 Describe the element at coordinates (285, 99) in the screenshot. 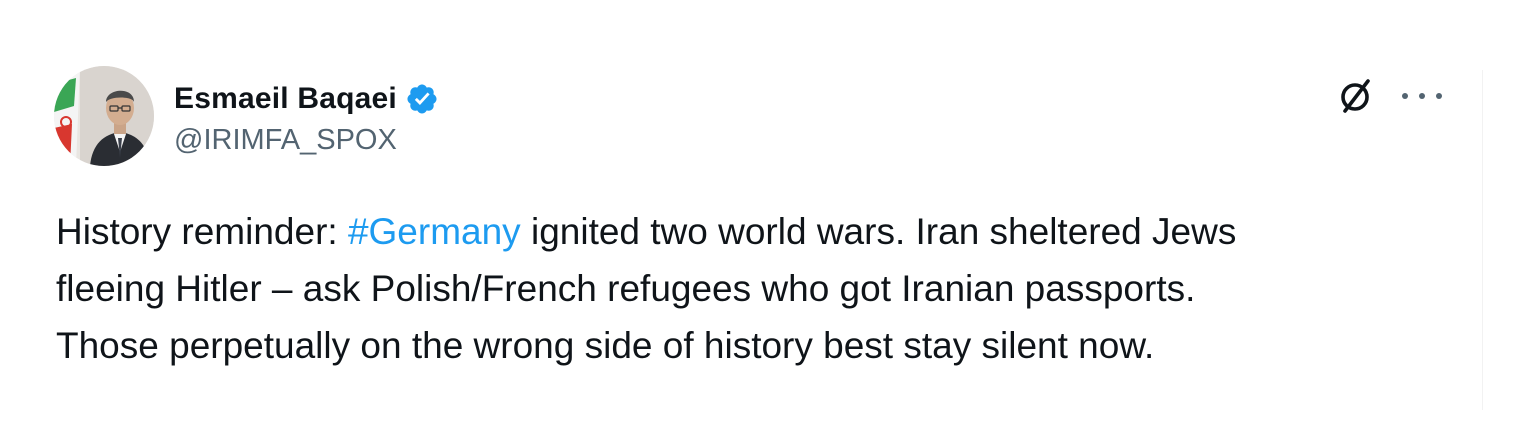

I see `author-display-name: Esmaeil Baqaei` at that location.